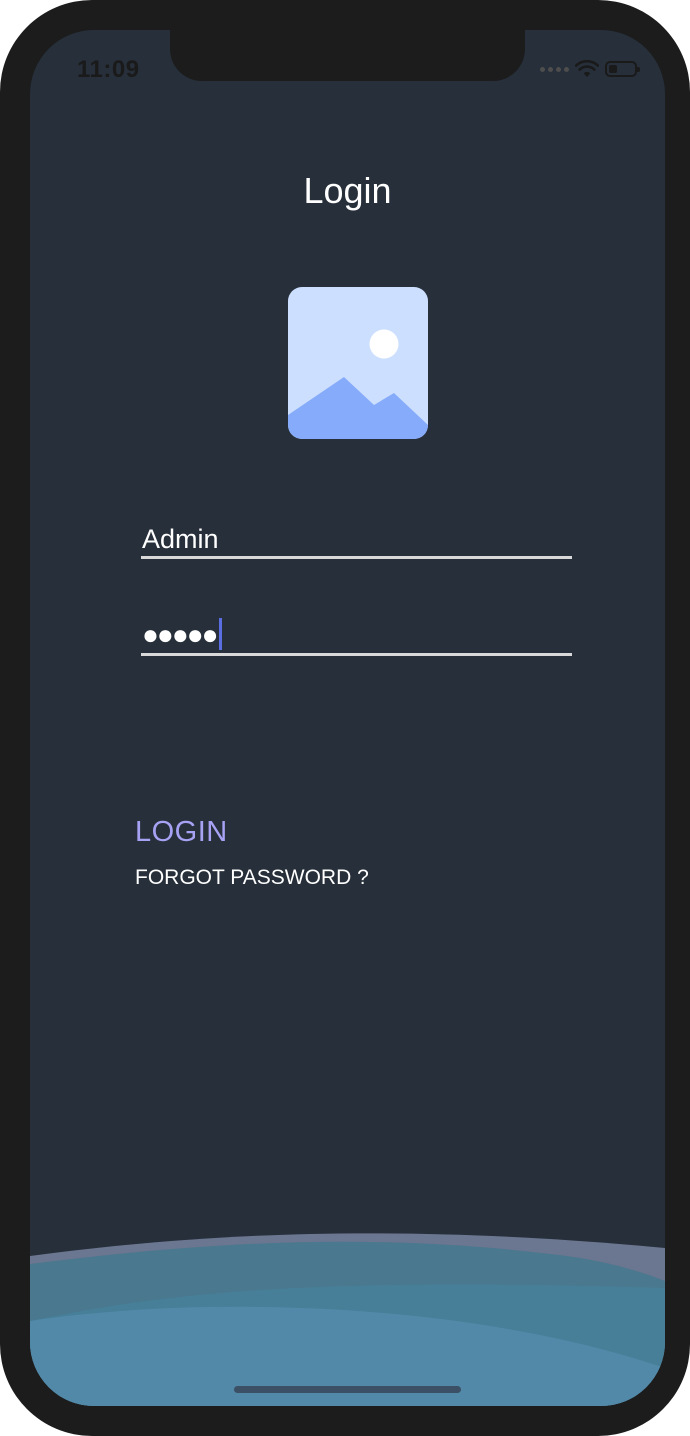 The width and height of the screenshot is (690, 1436). Describe the element at coordinates (180, 634) in the screenshot. I see `password-value: ●●●●●` at that location.